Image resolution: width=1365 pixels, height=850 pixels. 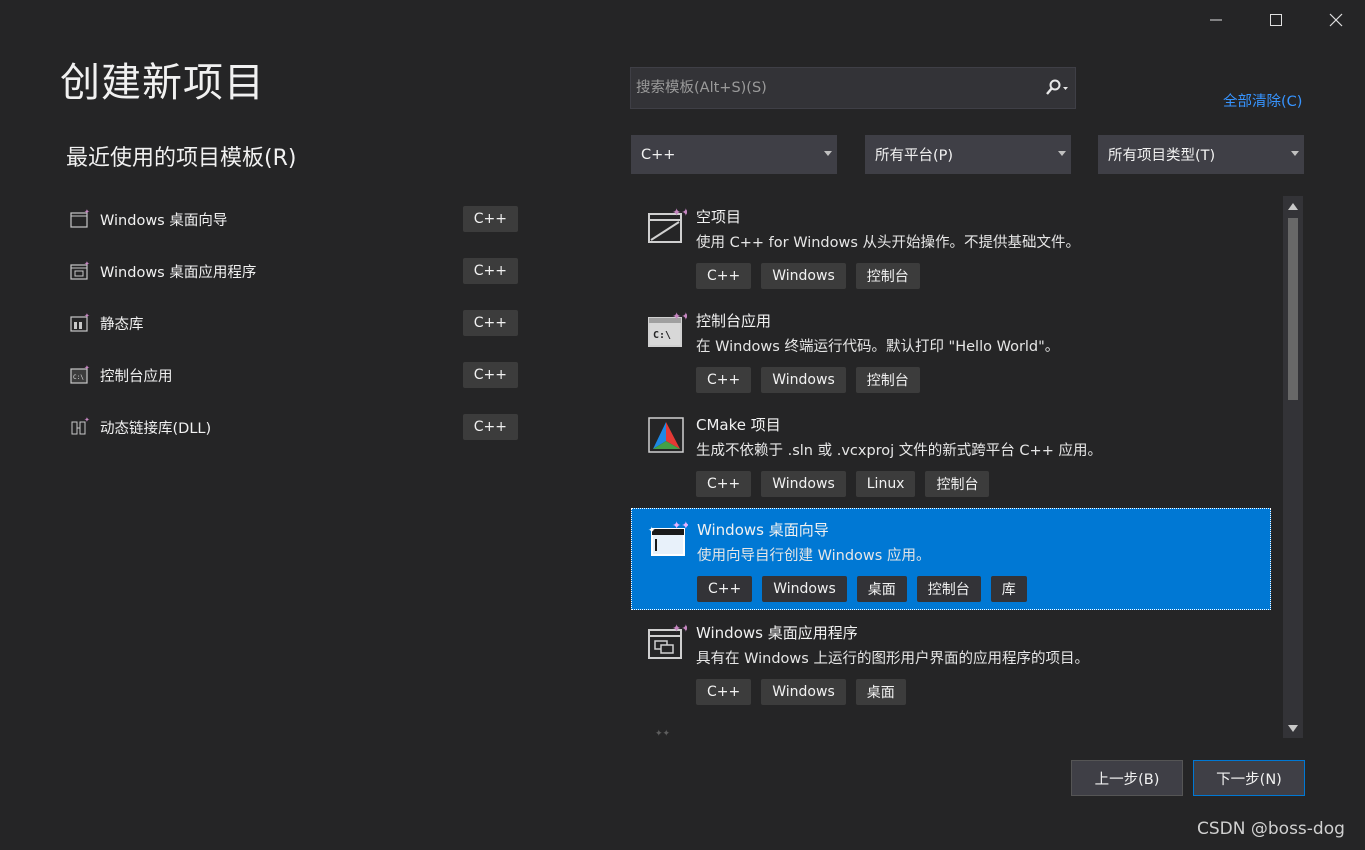 What do you see at coordinates (122, 324) in the screenshot?
I see `recent-item-label: 静态库` at bounding box center [122, 324].